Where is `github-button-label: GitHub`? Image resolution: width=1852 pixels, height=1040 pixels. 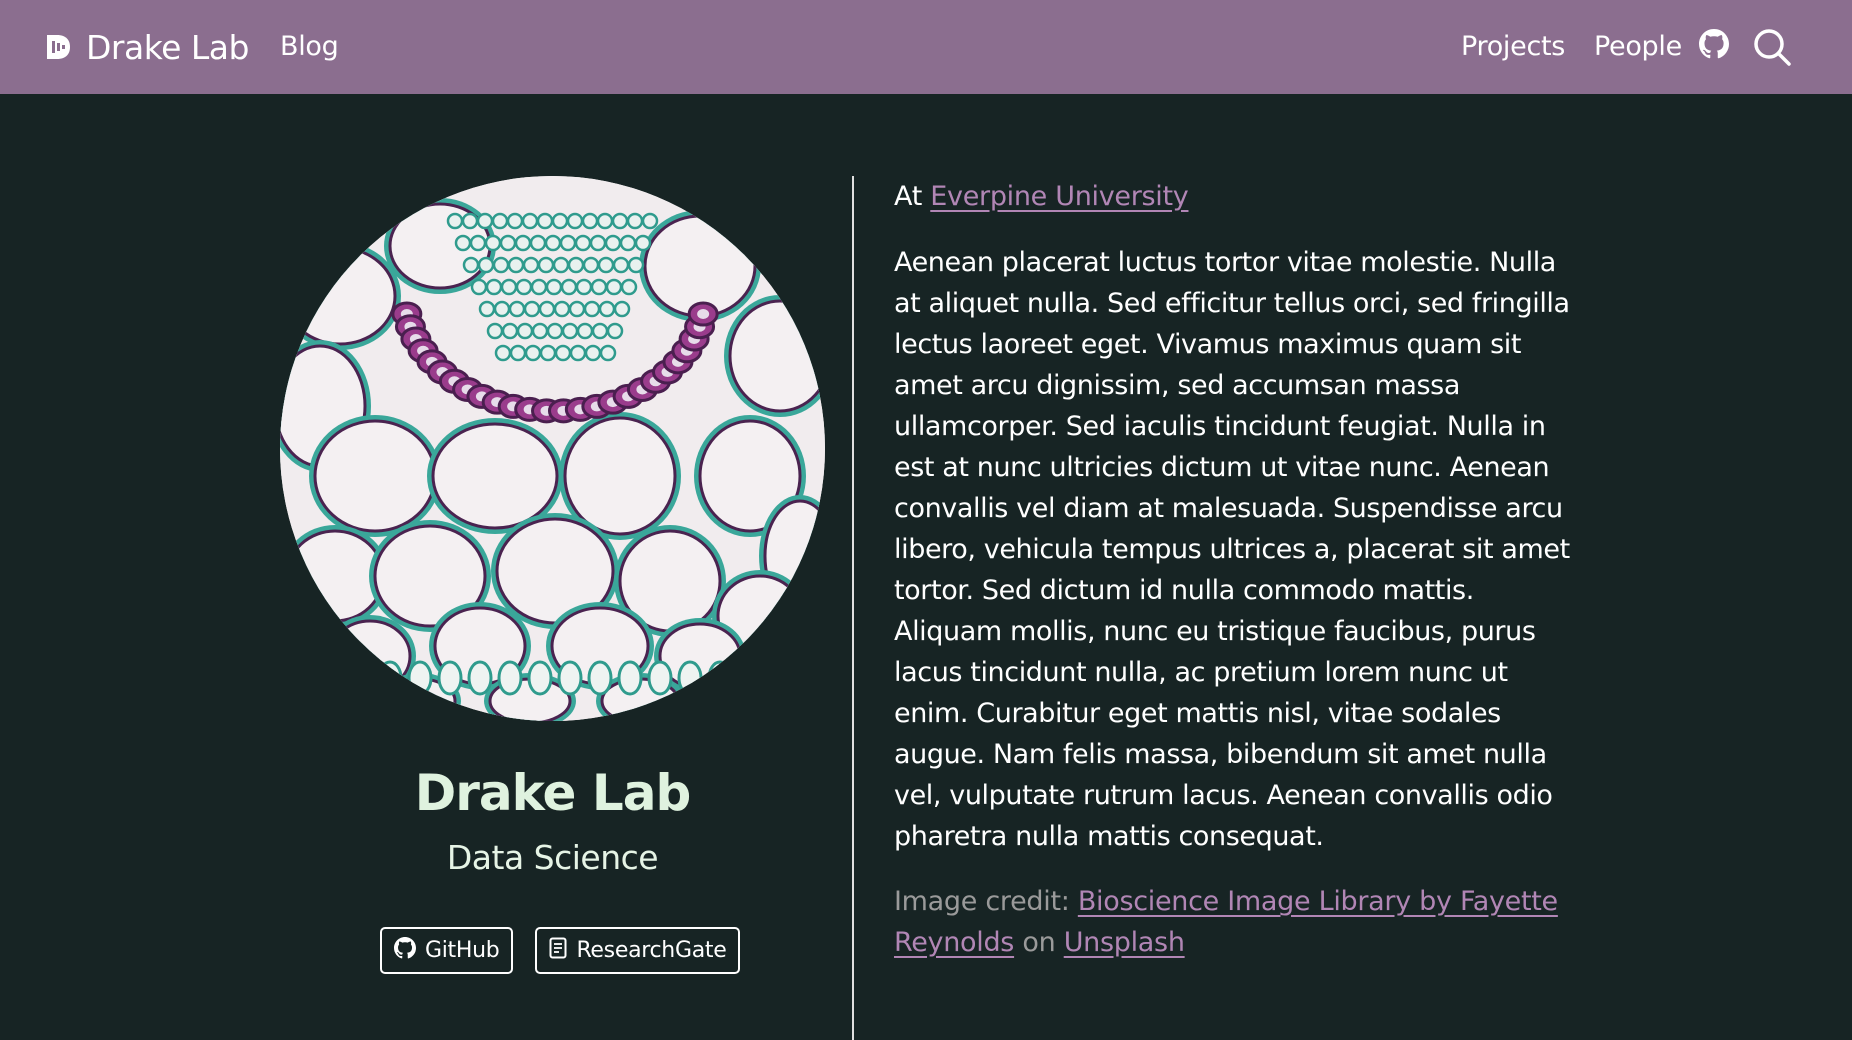
github-button-label: GitHub is located at coordinates (462, 950).